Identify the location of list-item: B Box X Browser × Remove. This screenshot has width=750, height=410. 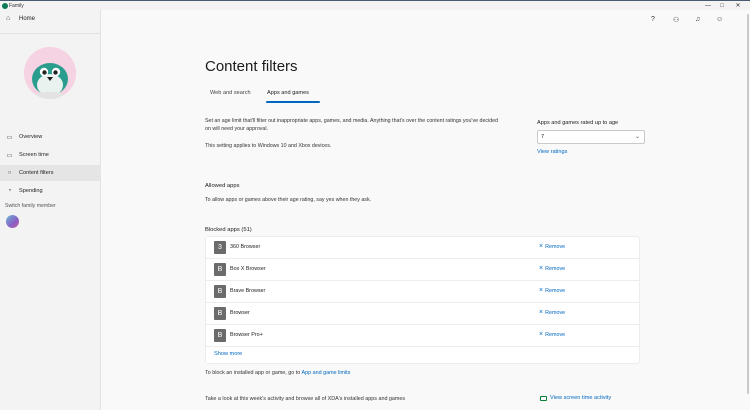
(423, 270).